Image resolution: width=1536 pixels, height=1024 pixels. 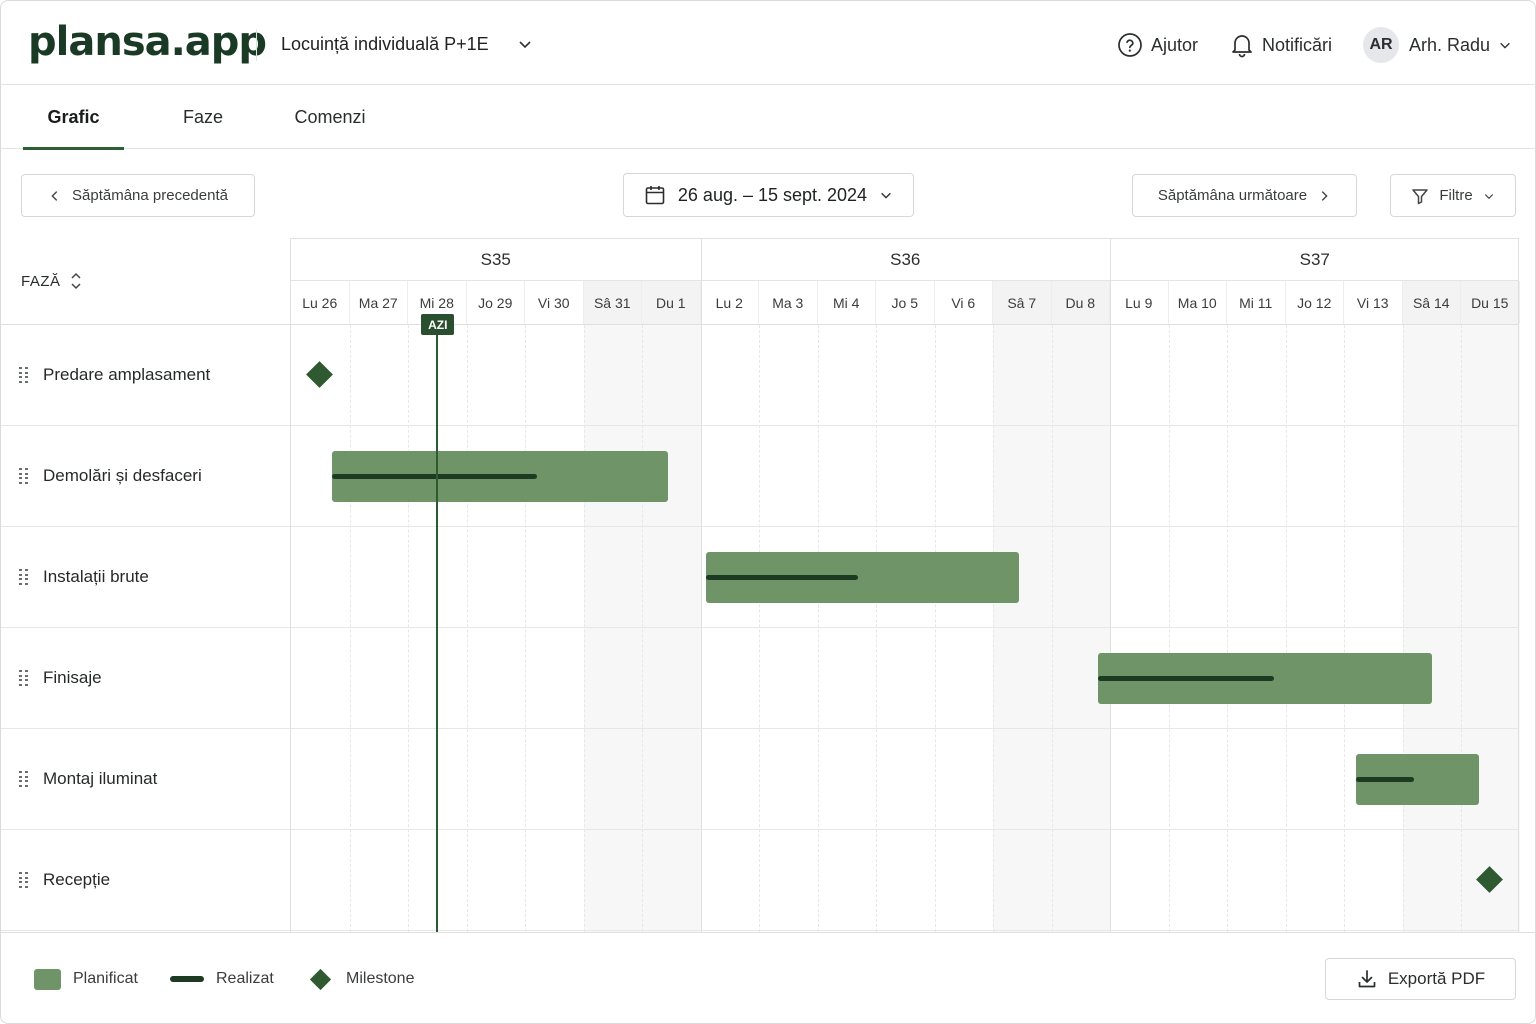 I want to click on footer-bar: Planificat Realizat Milestone, so click(x=768, y=977).